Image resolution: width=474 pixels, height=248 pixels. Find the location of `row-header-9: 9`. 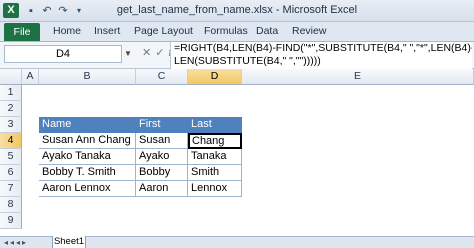

row-header-9: 9 is located at coordinates (11, 221).